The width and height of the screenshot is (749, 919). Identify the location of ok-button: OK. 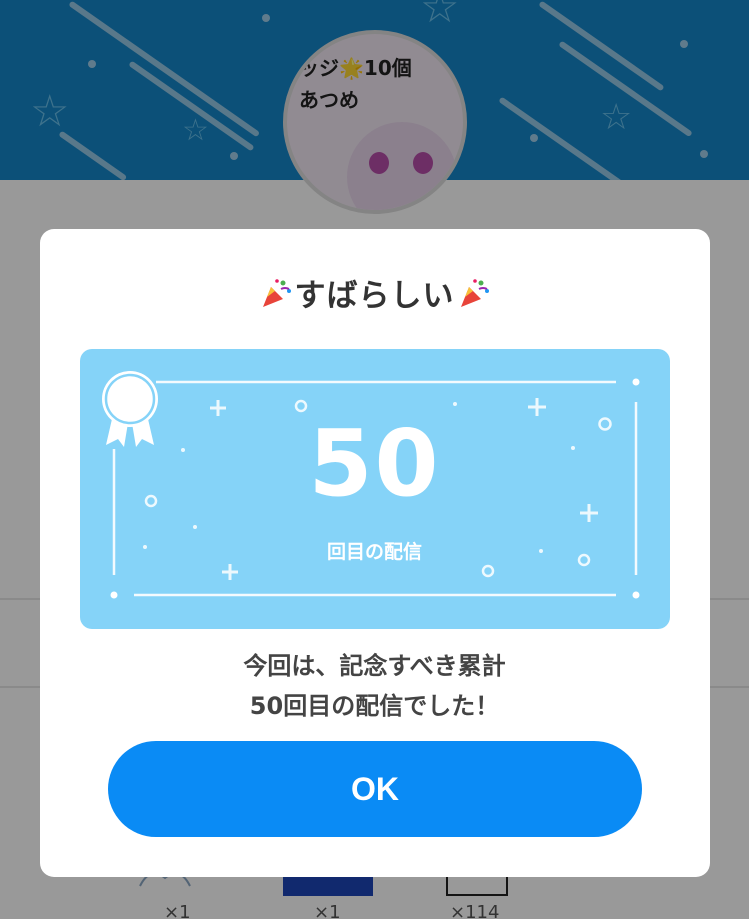
(375, 789).